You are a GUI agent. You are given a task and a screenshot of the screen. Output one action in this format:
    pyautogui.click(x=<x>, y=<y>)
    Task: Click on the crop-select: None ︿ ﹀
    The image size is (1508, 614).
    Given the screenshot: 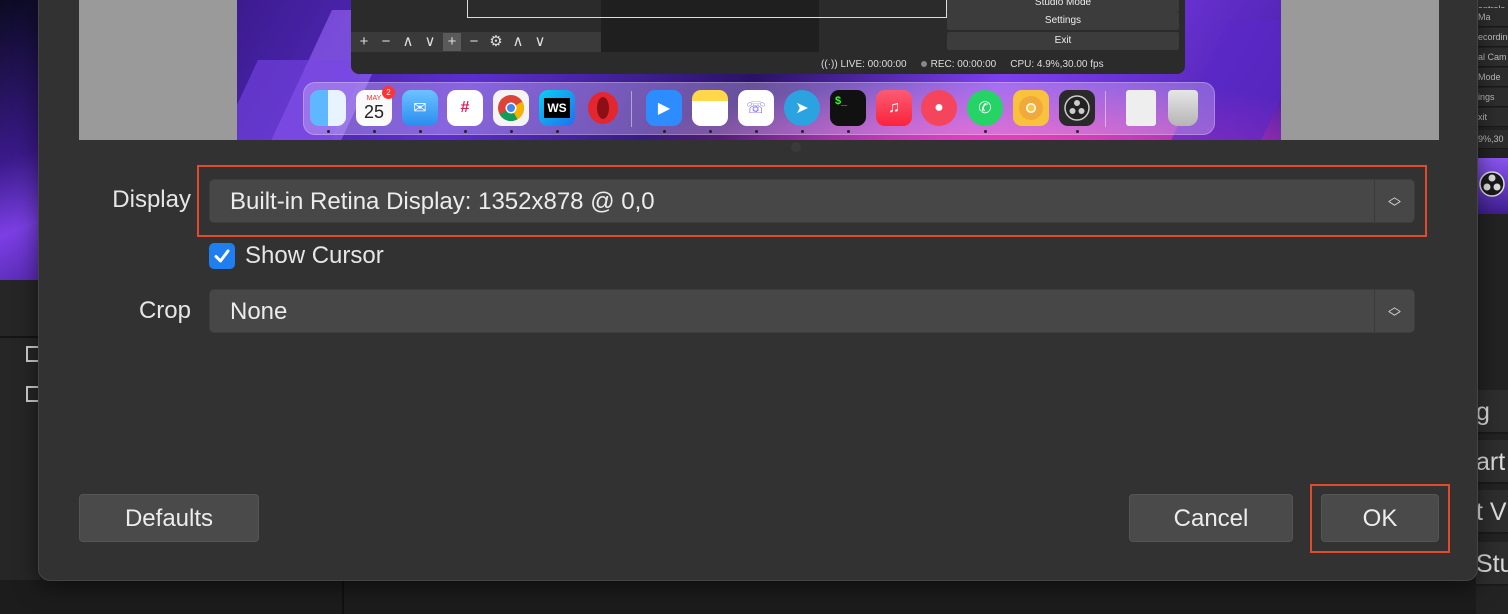 What is the action you would take?
    pyautogui.click(x=812, y=311)
    